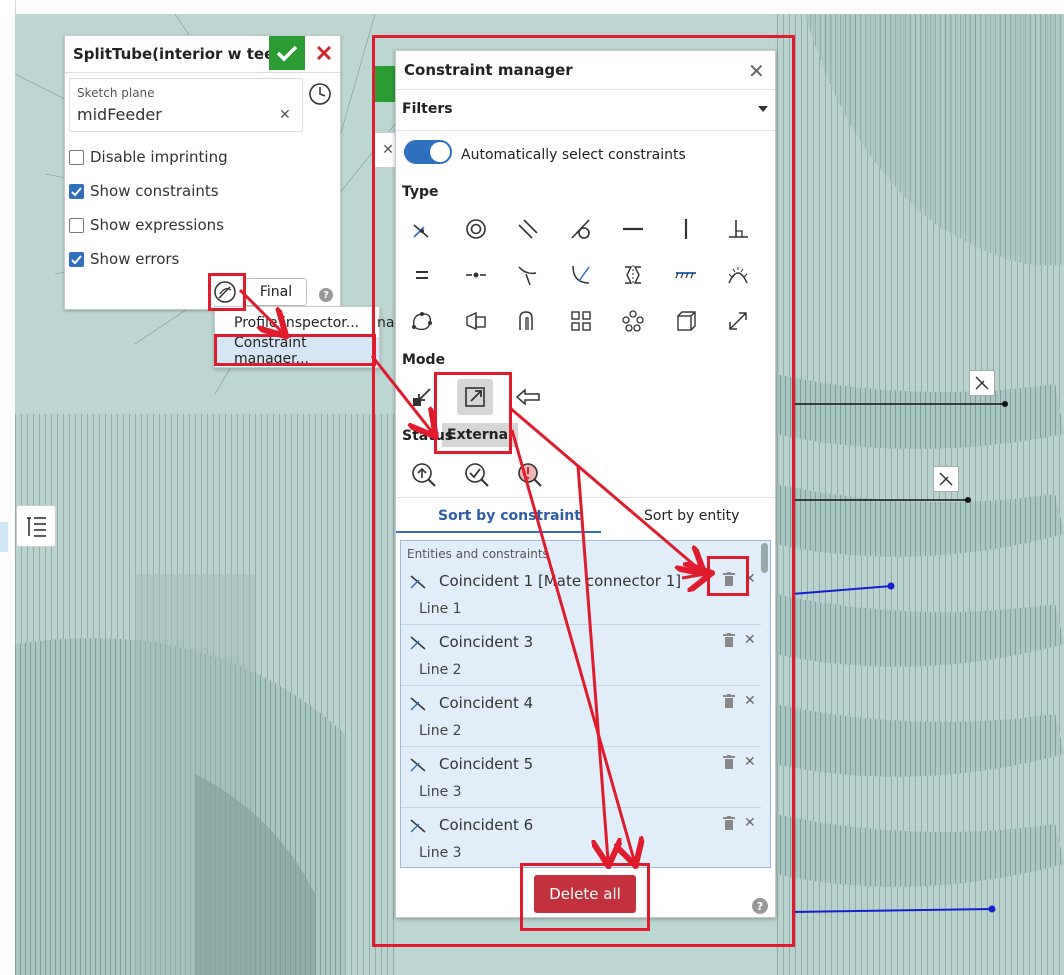 The height and width of the screenshot is (975, 1064). Describe the element at coordinates (422, 397) in the screenshot. I see `mode-internal-button` at that location.